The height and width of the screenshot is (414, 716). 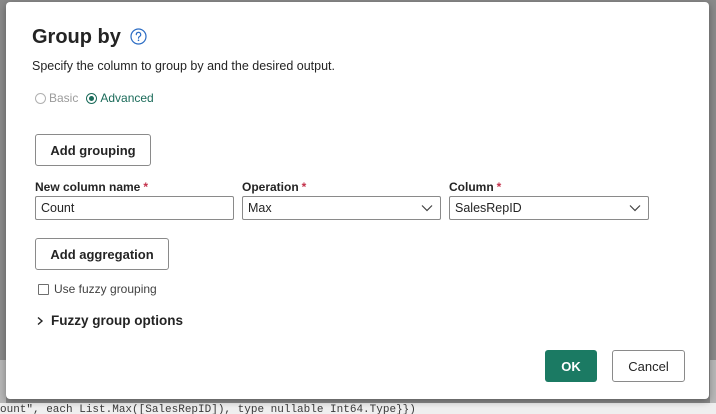 What do you see at coordinates (105, 289) in the screenshot?
I see `use-fuzzy-grouping-label: Use fuzzy grouping` at bounding box center [105, 289].